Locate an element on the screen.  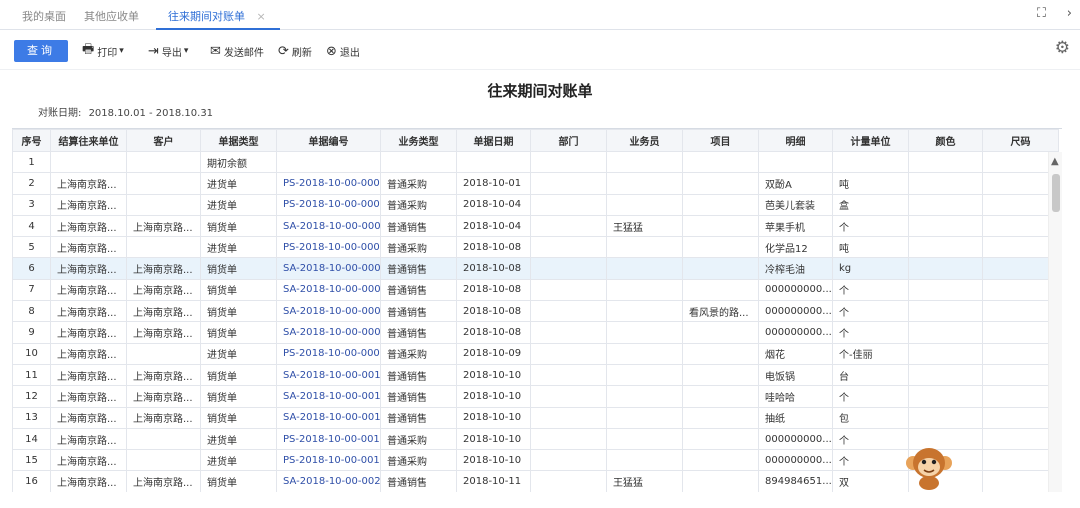
column-header: 客户 is located at coordinates (163, 140).